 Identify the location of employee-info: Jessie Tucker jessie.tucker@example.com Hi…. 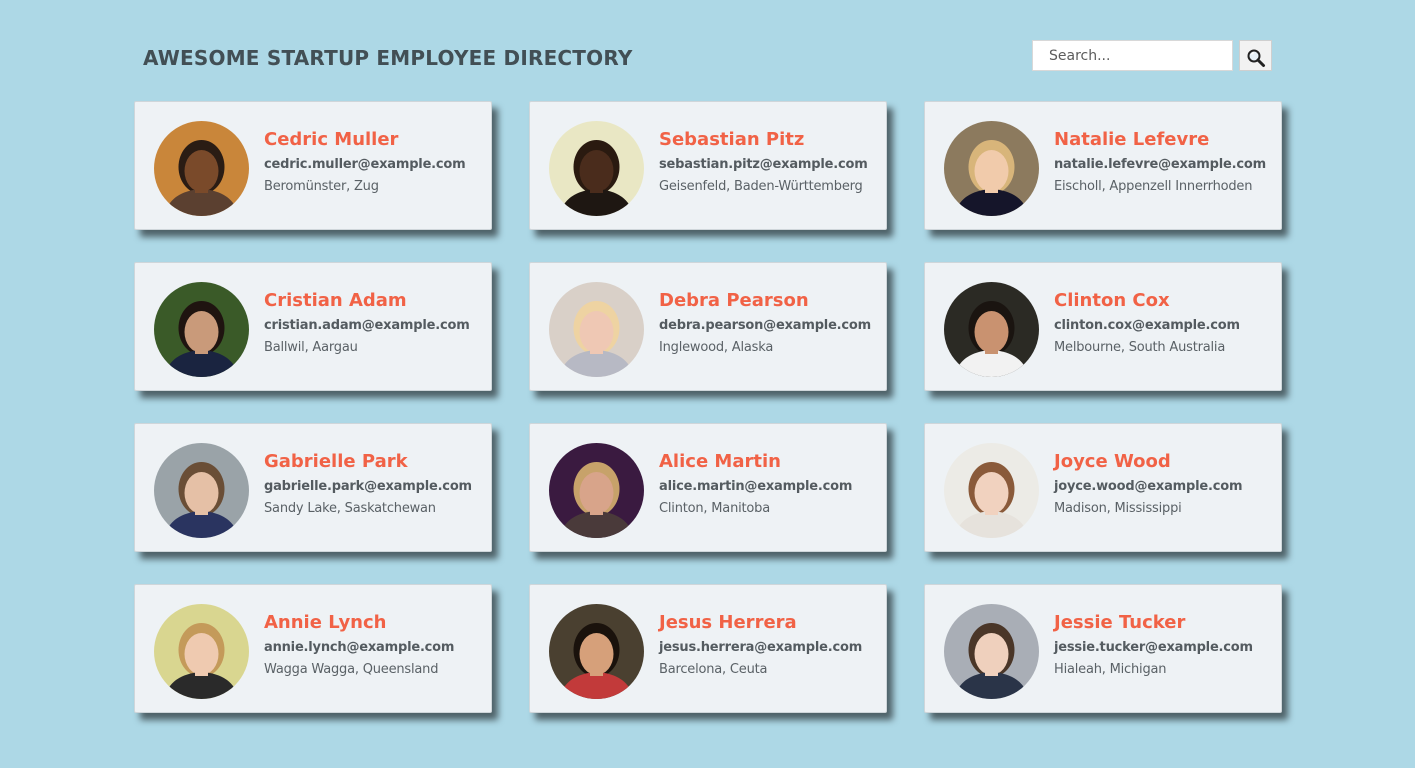
(1166, 645).